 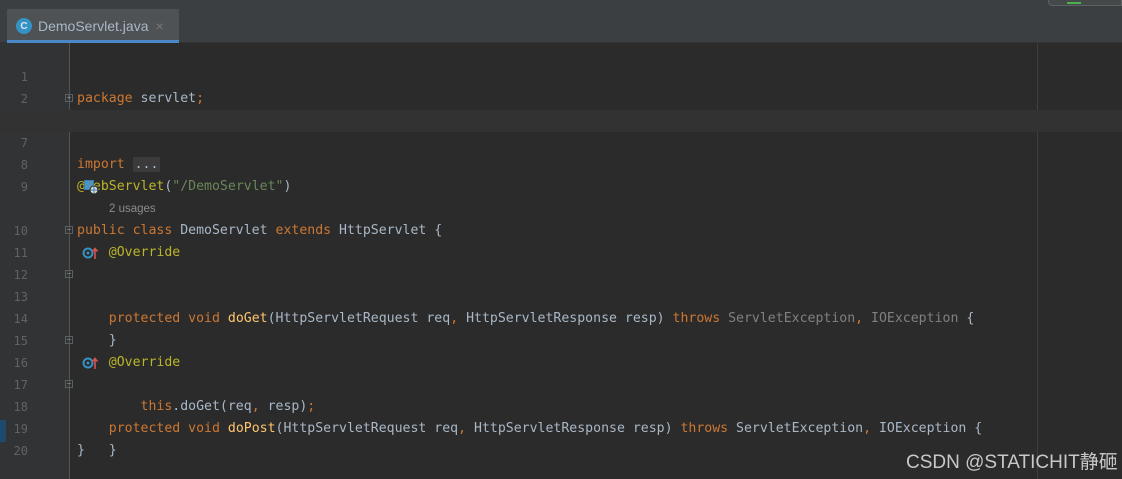 I want to click on code-line: 14, so click(x=561, y=306).